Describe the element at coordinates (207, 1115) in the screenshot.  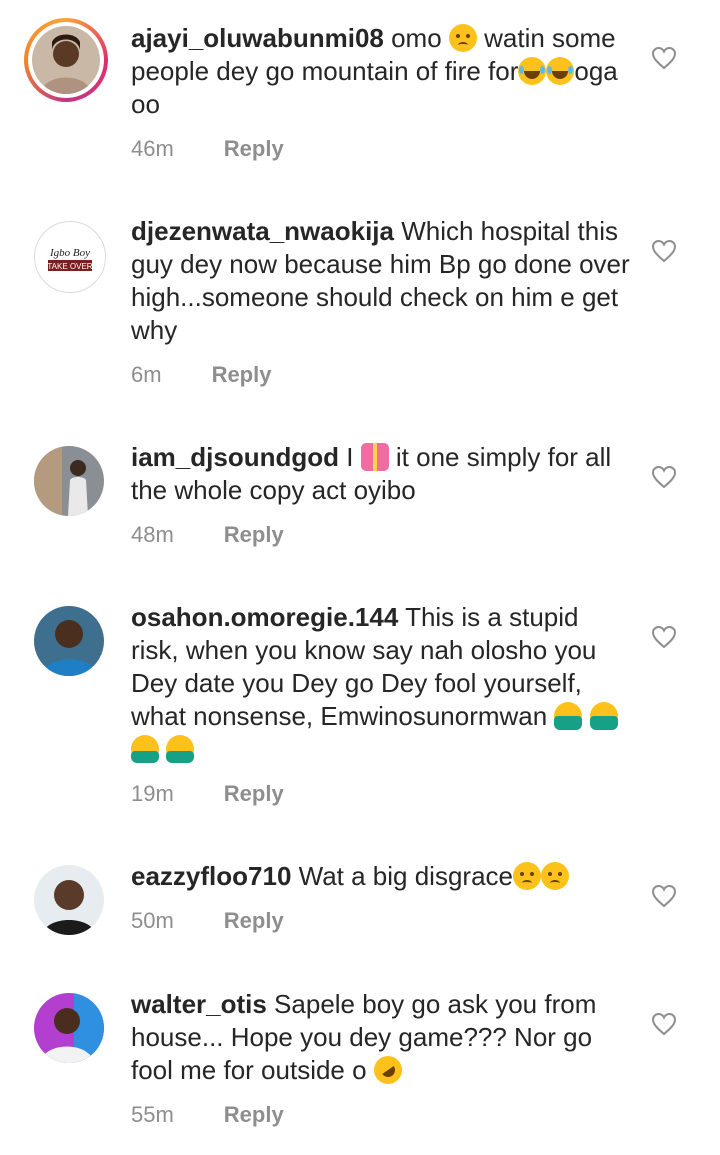
I see `comment-meta: 55m Reply` at that location.